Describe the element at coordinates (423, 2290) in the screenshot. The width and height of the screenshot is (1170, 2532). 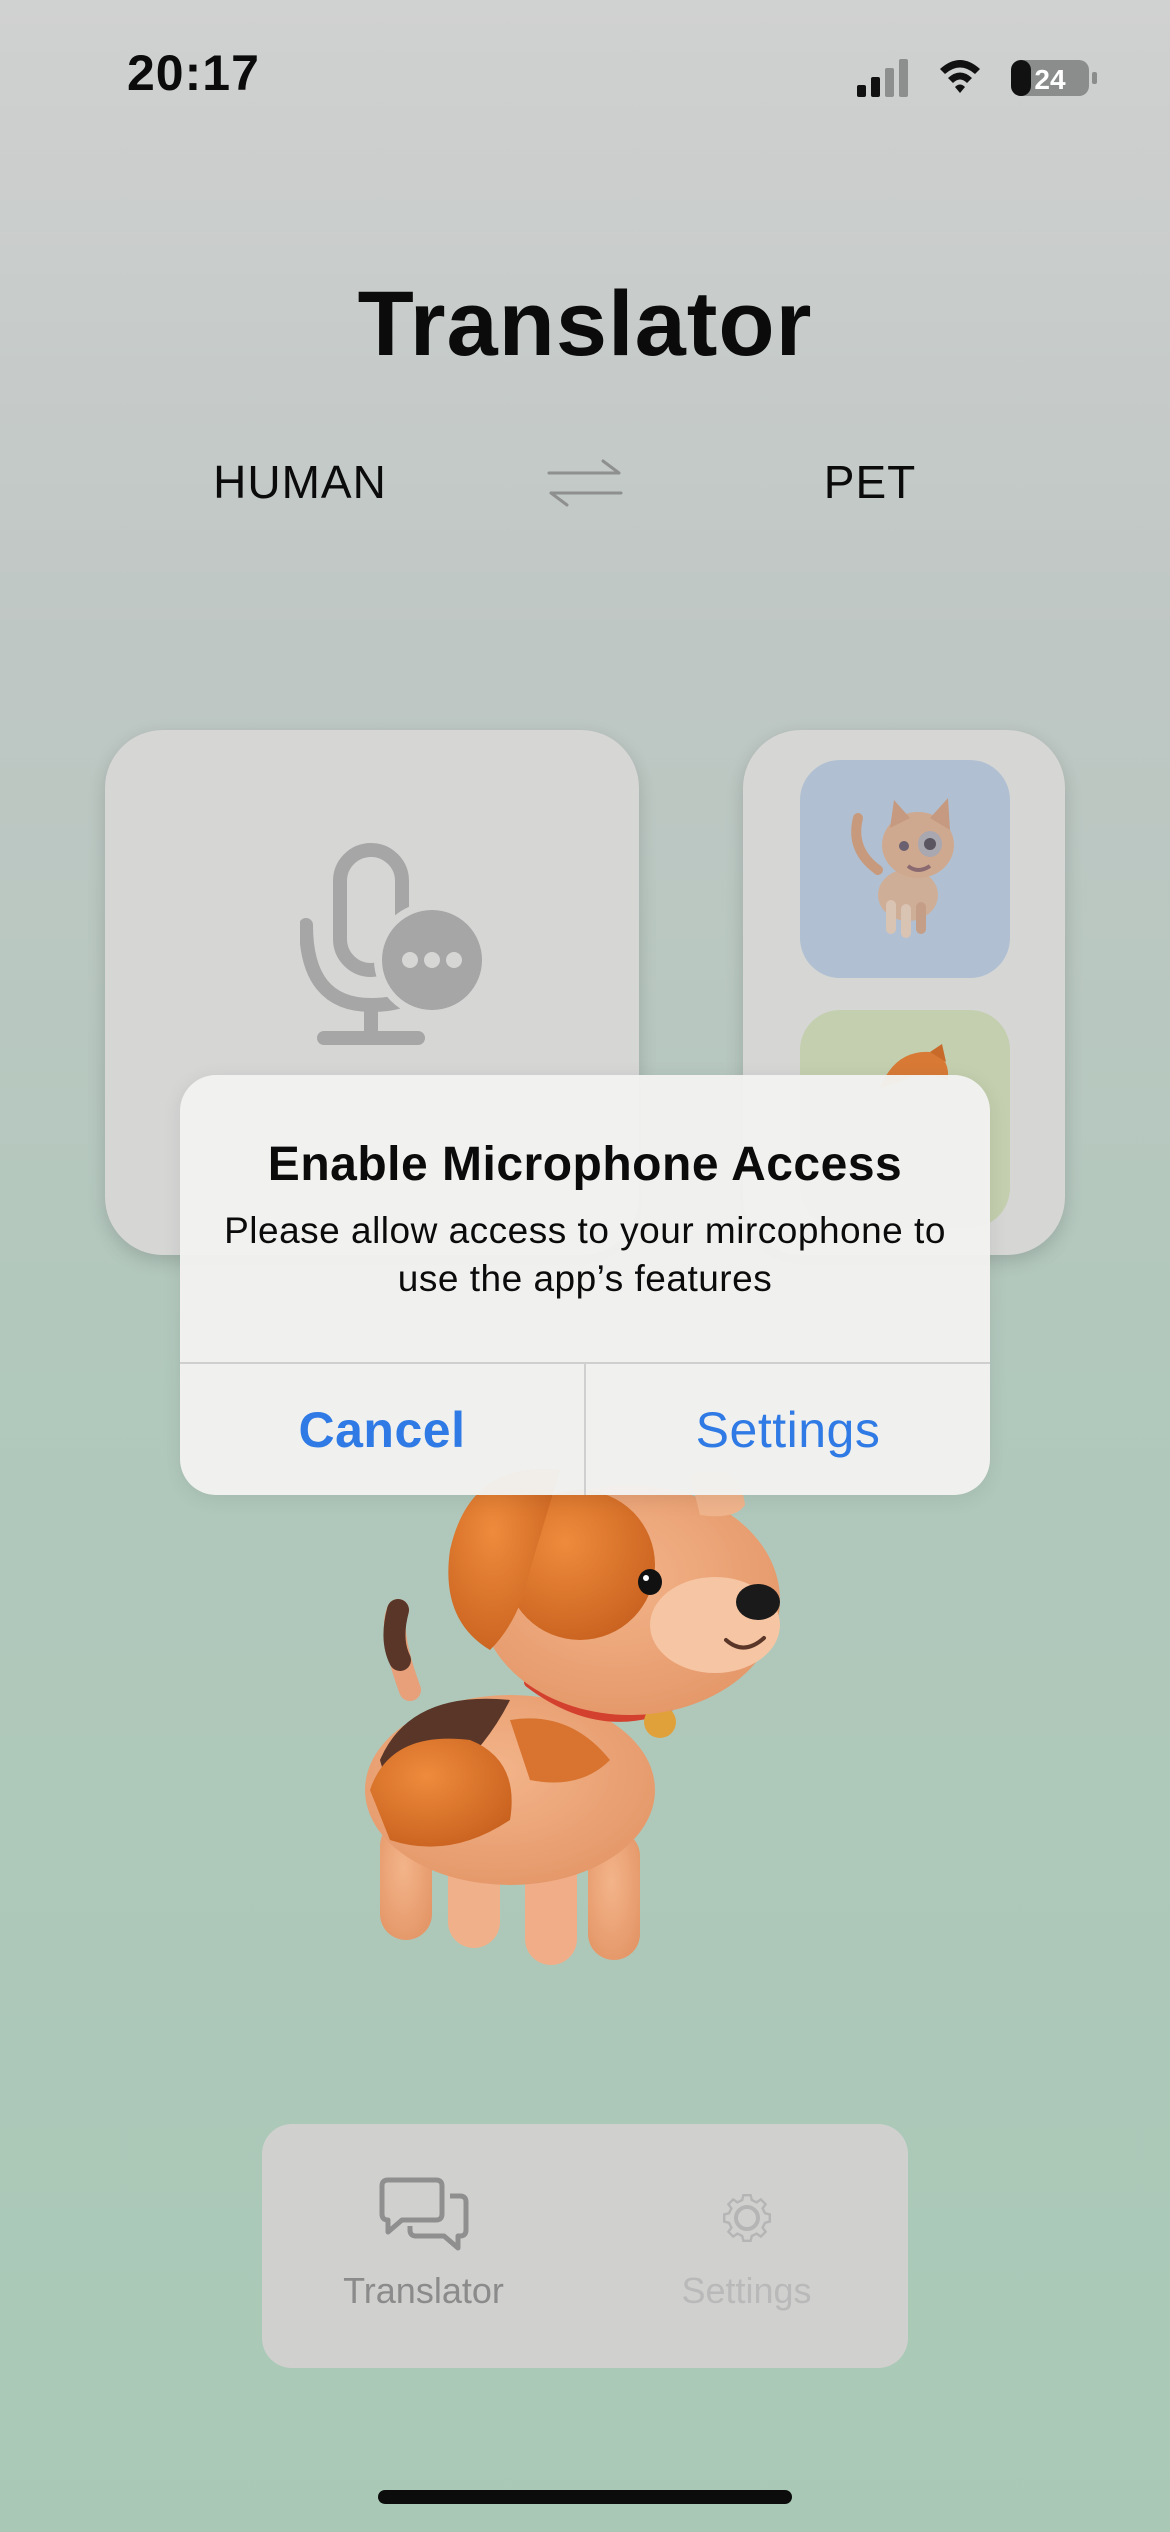
I see `tab-translator-label: Translator` at that location.